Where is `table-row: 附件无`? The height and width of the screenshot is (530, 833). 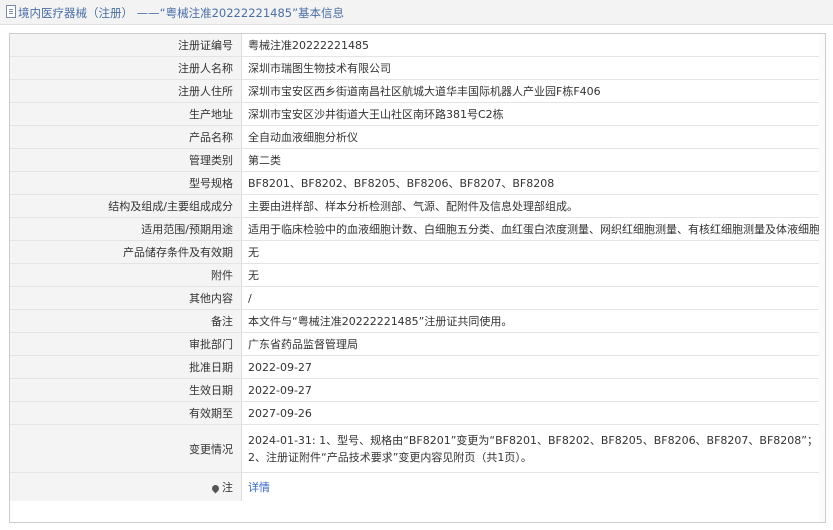
table-row: 附件无 is located at coordinates (417, 275).